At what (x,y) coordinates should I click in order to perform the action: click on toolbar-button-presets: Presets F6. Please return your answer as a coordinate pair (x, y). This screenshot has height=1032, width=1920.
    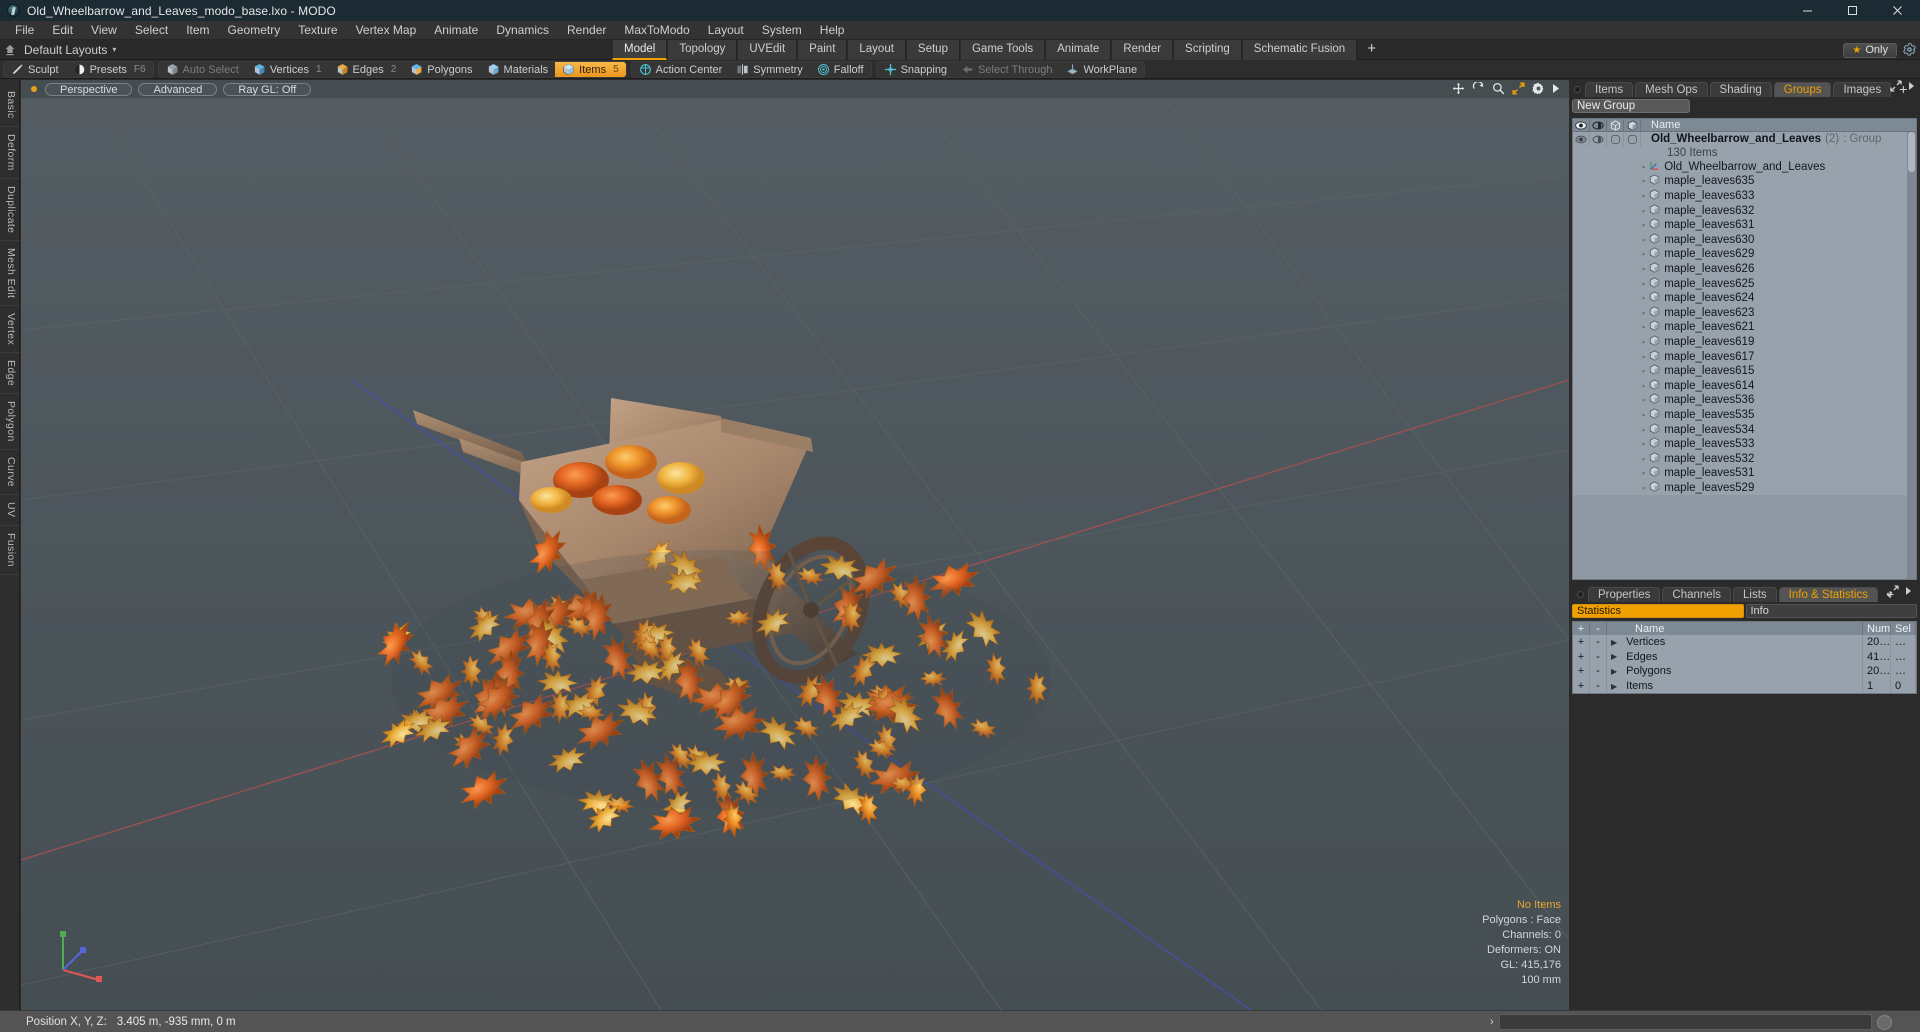
    Looking at the image, I should click on (109, 69).